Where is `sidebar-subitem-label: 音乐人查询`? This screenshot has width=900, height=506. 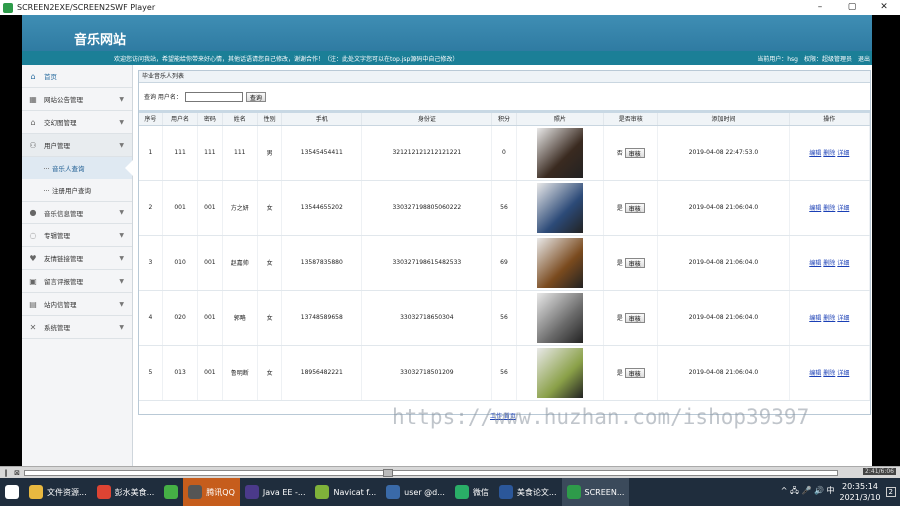
sidebar-subitem-label: 音乐人查询 is located at coordinates (68, 169).